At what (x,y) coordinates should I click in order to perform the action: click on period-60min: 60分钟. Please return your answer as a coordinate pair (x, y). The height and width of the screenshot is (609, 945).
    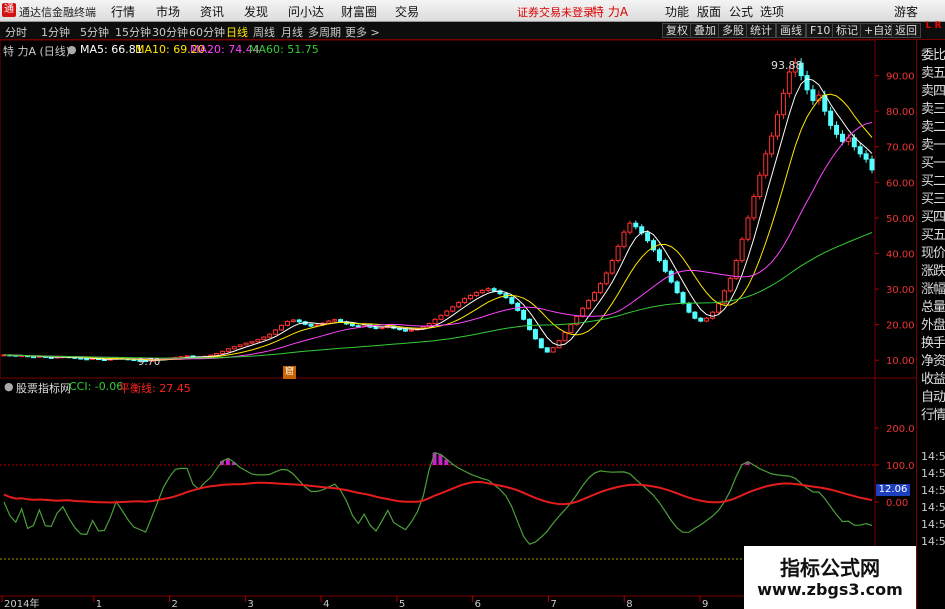
    Looking at the image, I should click on (207, 32).